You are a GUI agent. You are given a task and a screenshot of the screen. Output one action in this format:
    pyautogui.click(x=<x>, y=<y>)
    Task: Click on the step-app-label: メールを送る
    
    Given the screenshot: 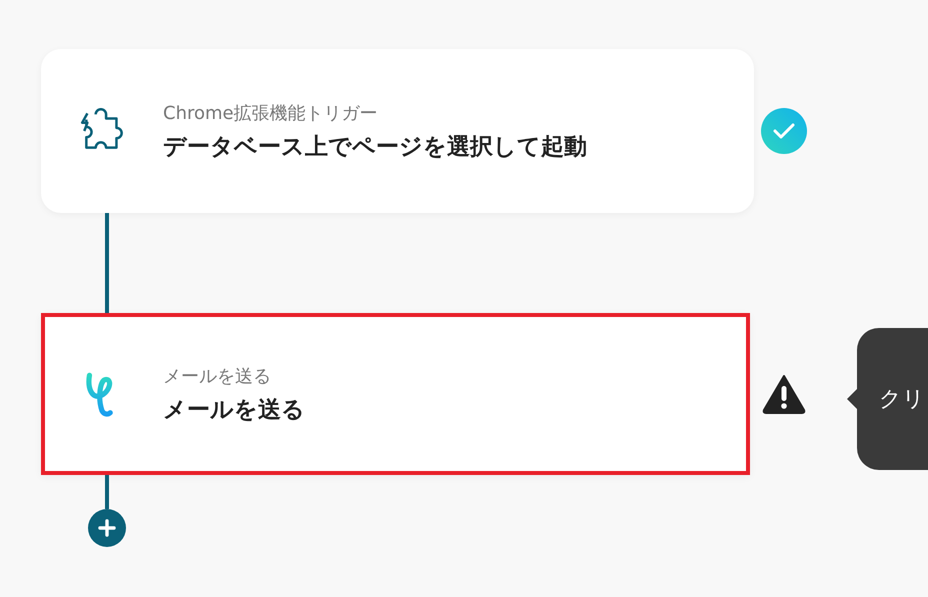 What is the action you would take?
    pyautogui.click(x=217, y=376)
    